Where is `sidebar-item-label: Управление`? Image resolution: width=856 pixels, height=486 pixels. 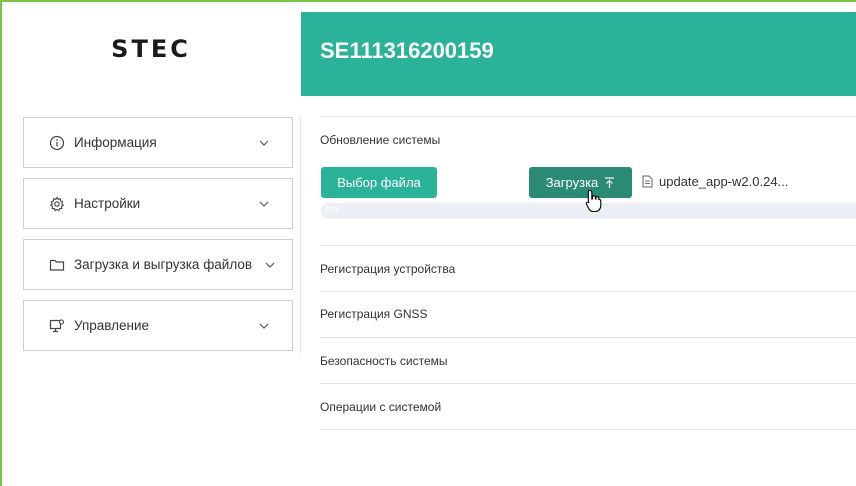 sidebar-item-label: Управление is located at coordinates (112, 325).